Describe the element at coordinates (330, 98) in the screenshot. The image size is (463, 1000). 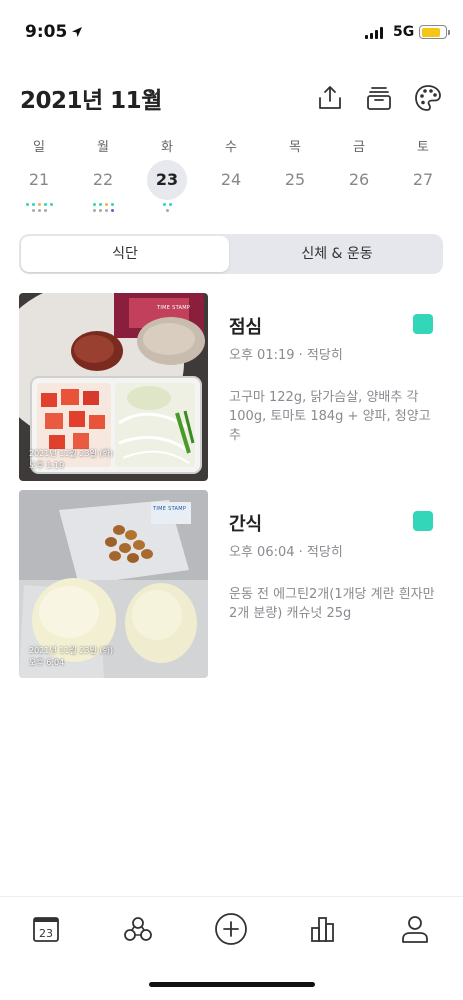
I see `share-icon` at that location.